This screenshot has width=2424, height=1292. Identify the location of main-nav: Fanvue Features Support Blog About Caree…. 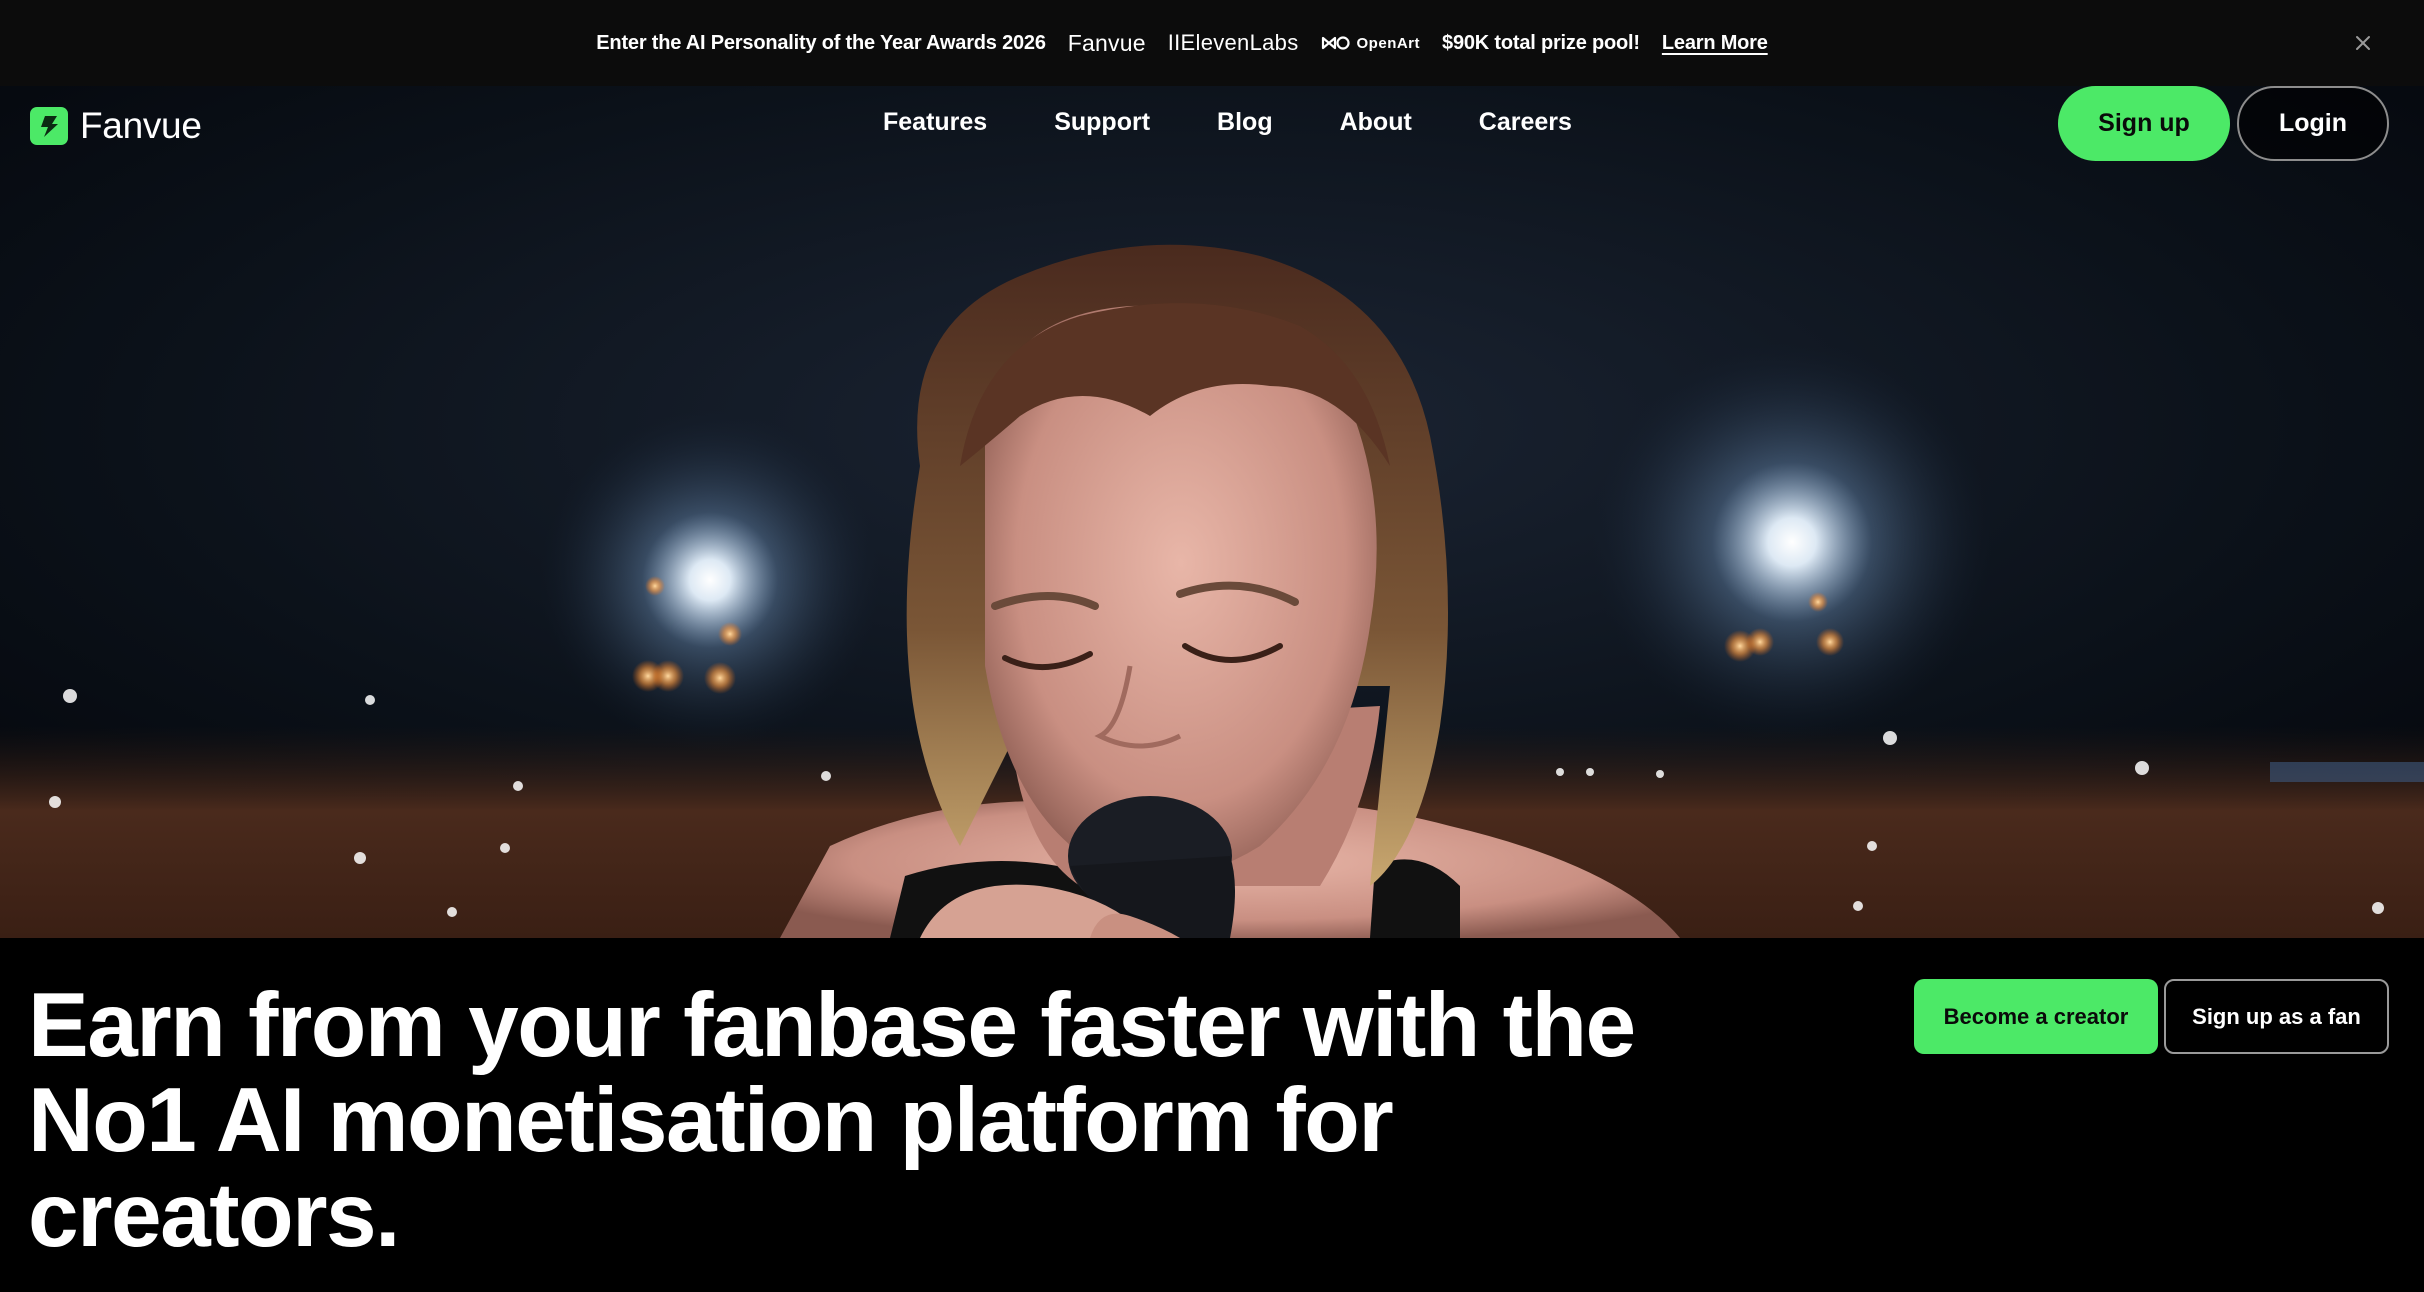
(1212, 145).